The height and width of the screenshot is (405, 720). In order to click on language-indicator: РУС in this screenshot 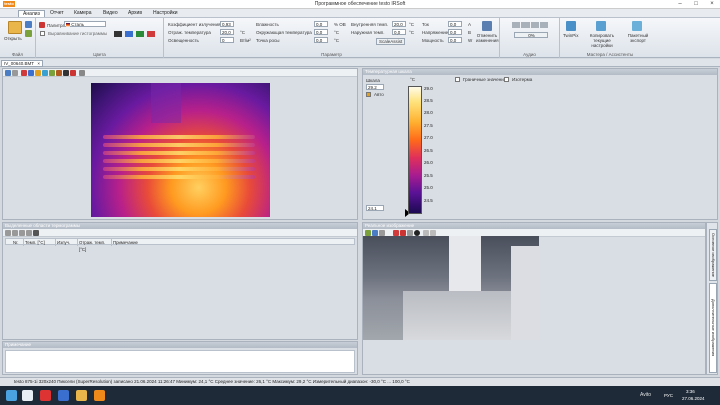, I will do `click(668, 395)`.